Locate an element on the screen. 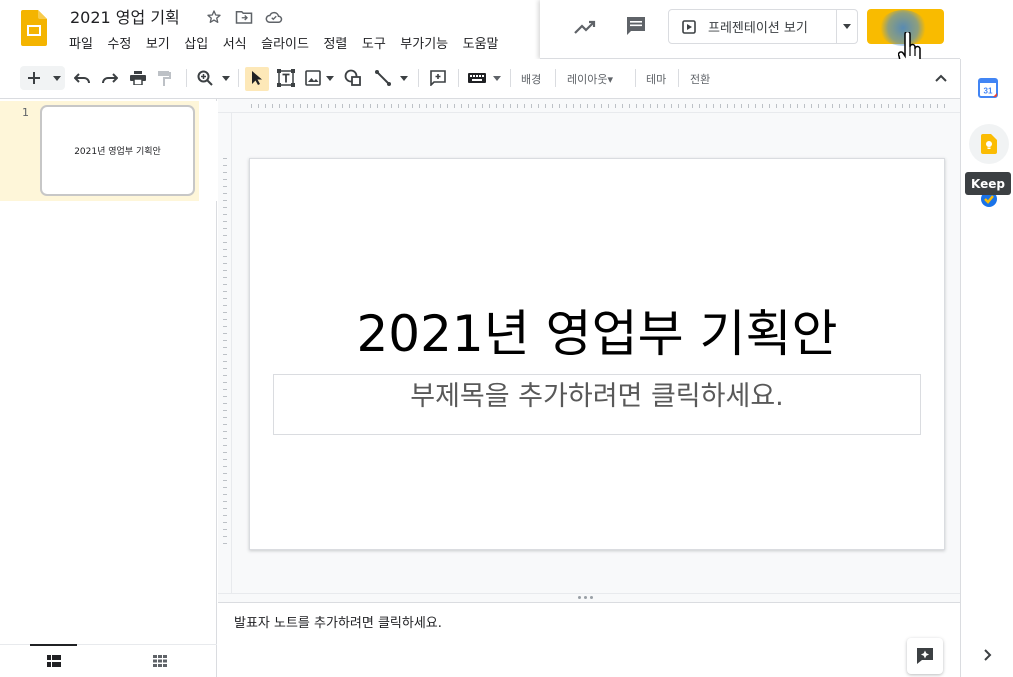 The width and height of the screenshot is (1013, 677). slide-number: 1 is located at coordinates (25, 112).